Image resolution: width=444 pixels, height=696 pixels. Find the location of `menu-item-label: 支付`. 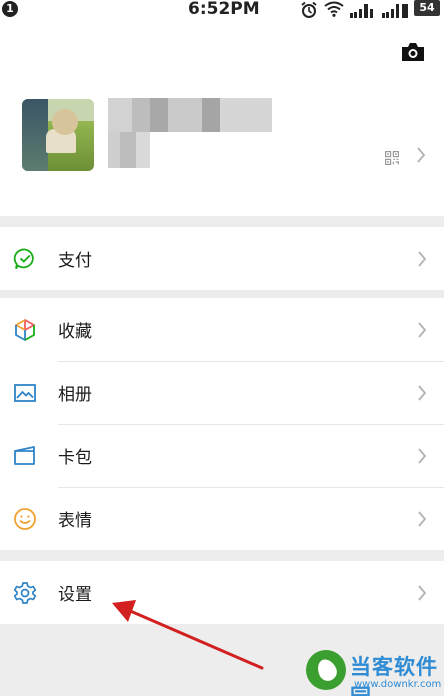

menu-item-label: 支付 is located at coordinates (75, 261).